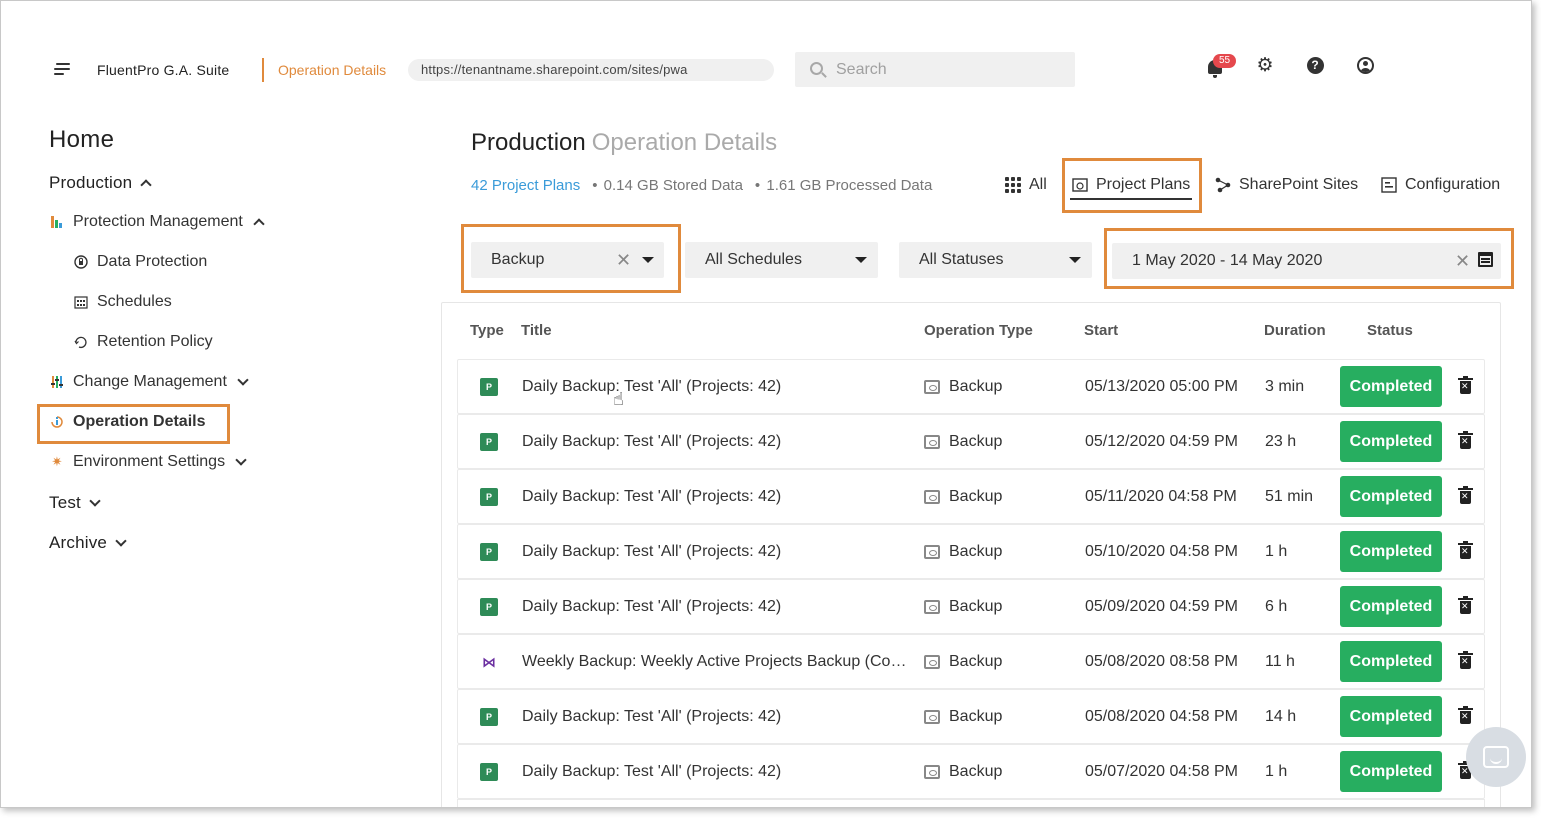 The height and width of the screenshot is (818, 1541). I want to click on search-box, so click(935, 69).